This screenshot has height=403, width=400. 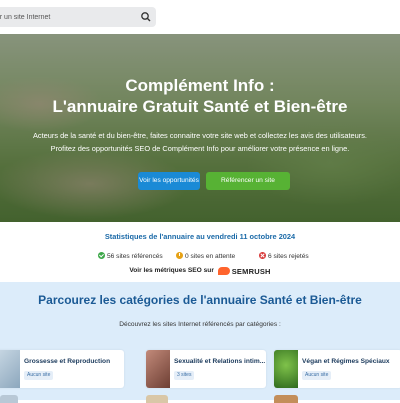 What do you see at coordinates (200, 17) in the screenshot?
I see `top-bar` at bounding box center [200, 17].